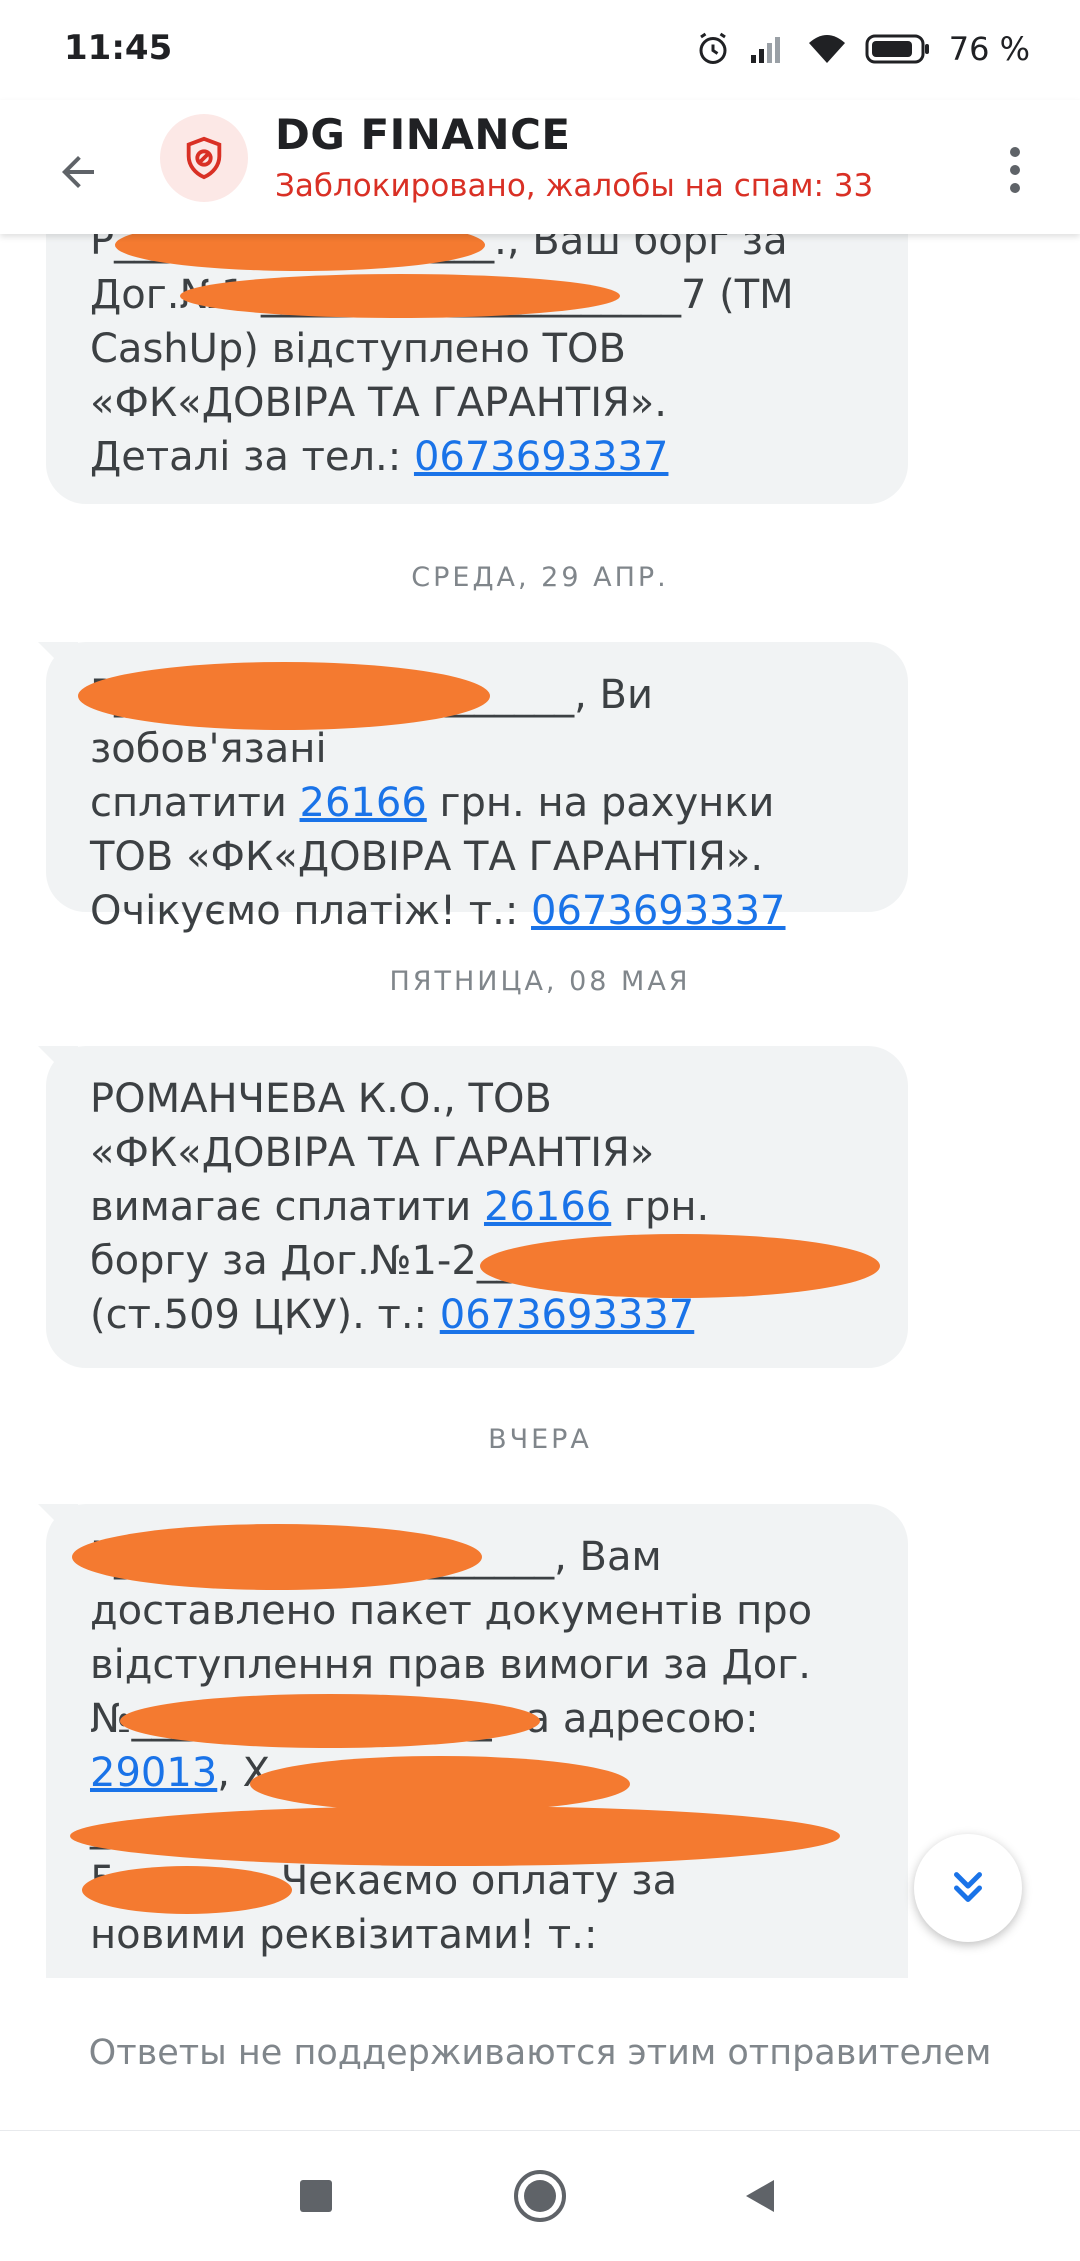  What do you see at coordinates (344, 1935) in the screenshot?
I see `message-line: новими реквізитами! т.:` at bounding box center [344, 1935].